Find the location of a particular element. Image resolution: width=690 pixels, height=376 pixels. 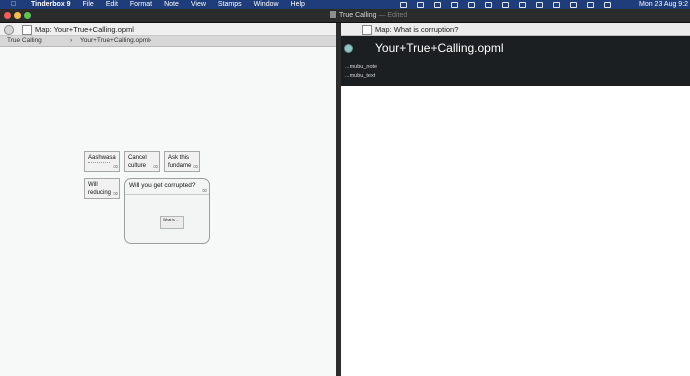

menu-file: File is located at coordinates (88, 4).